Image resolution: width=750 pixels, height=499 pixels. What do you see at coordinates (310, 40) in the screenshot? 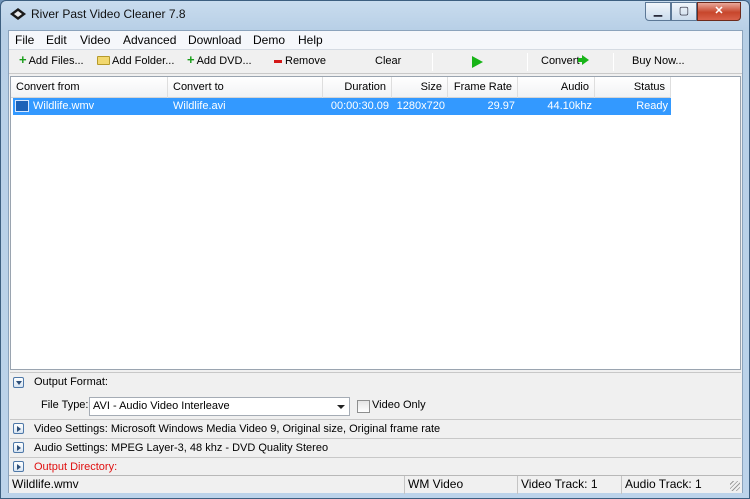
I see `menu-help: Help` at bounding box center [310, 40].